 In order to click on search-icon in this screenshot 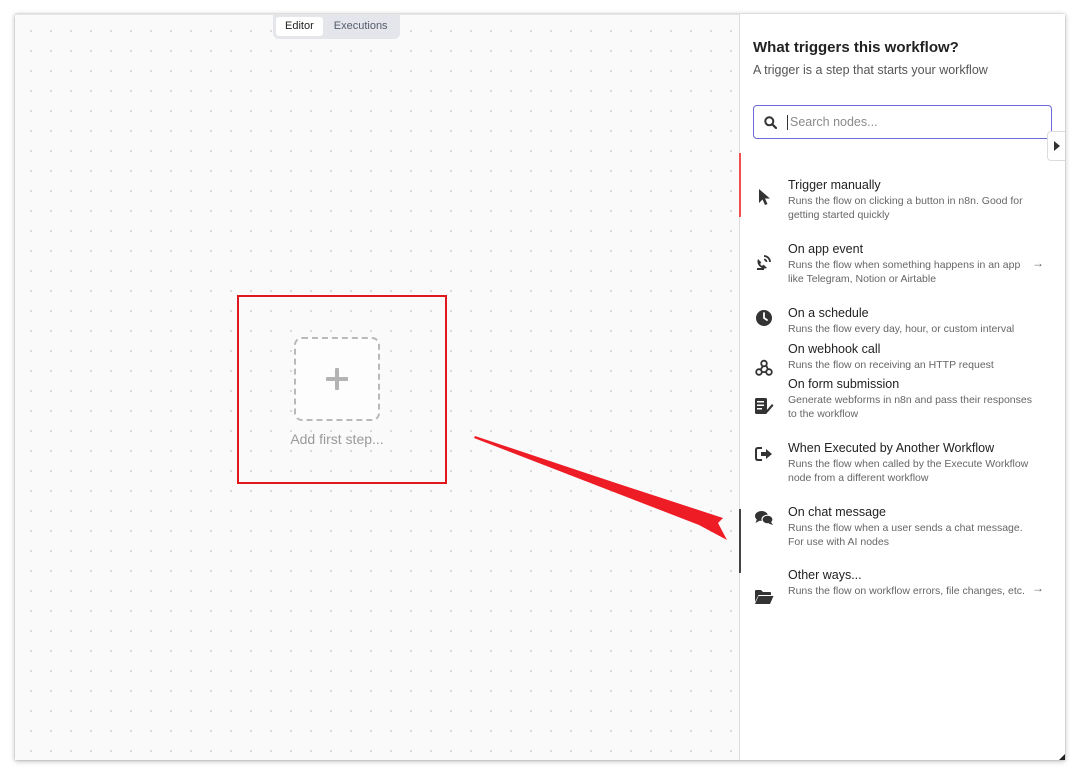, I will do `click(770, 122)`.